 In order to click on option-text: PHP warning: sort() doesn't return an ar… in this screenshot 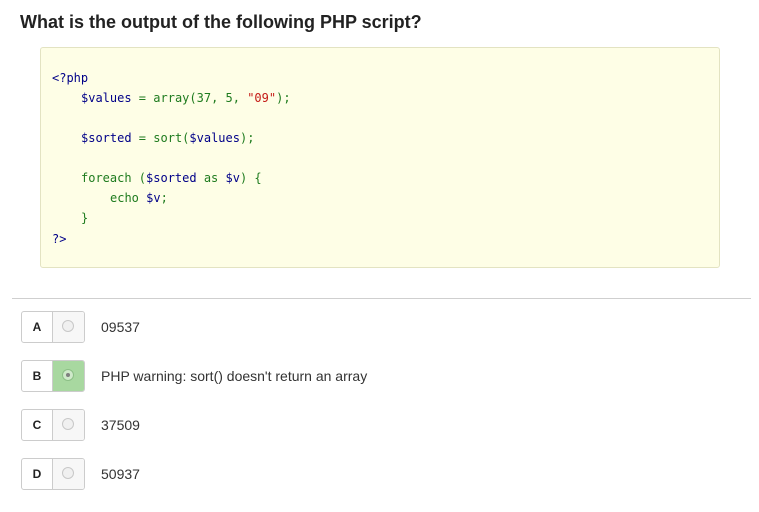, I will do `click(234, 376)`.